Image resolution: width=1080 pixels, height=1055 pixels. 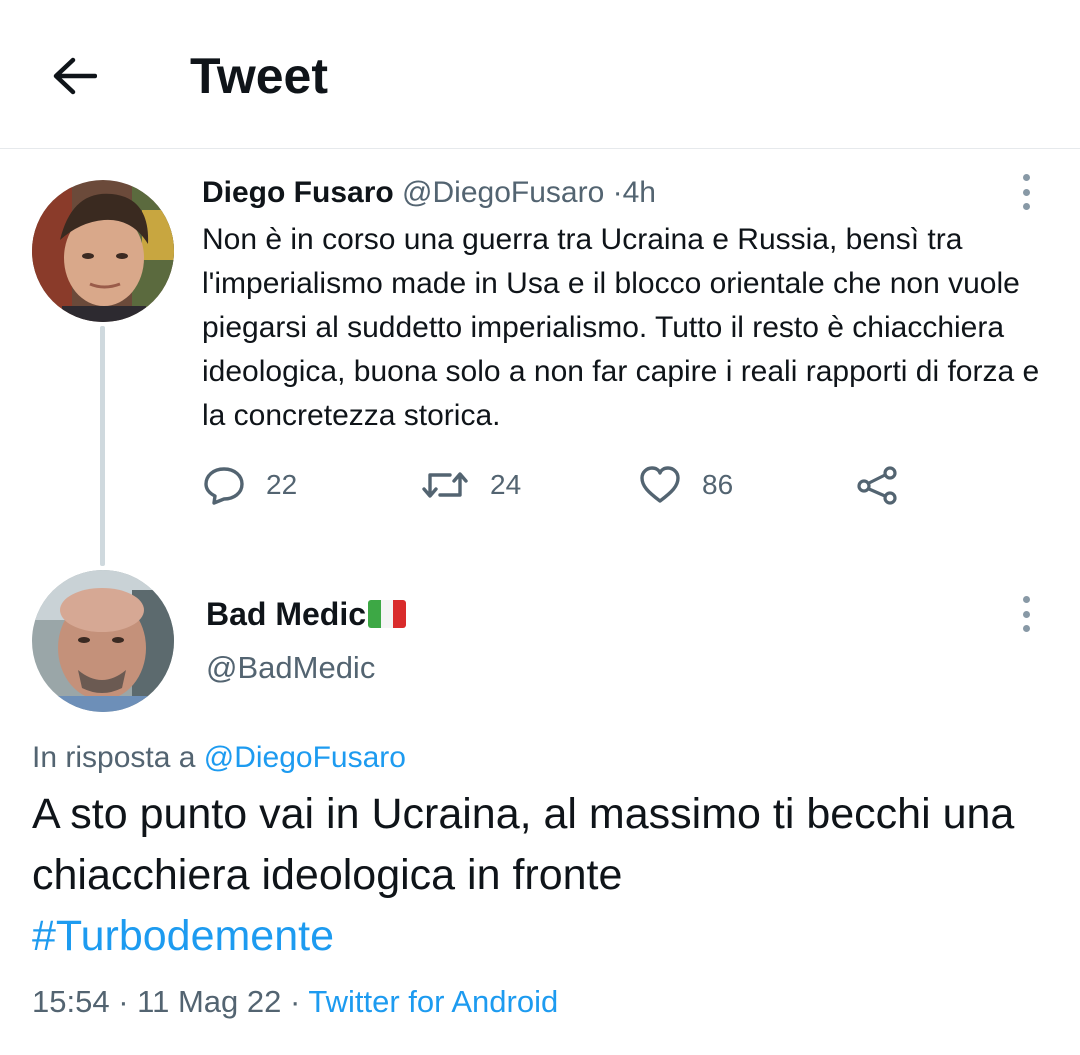 I want to click on reply-button: 22, so click(x=249, y=485).